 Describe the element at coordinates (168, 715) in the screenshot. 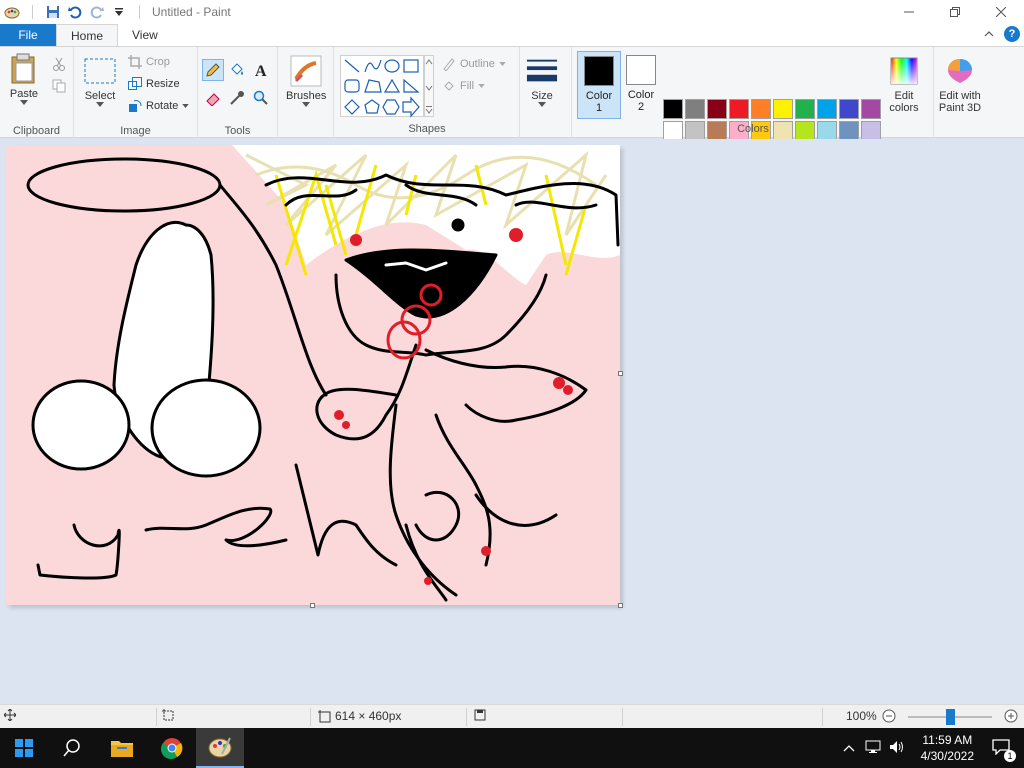

I see `selection-size-icon` at that location.